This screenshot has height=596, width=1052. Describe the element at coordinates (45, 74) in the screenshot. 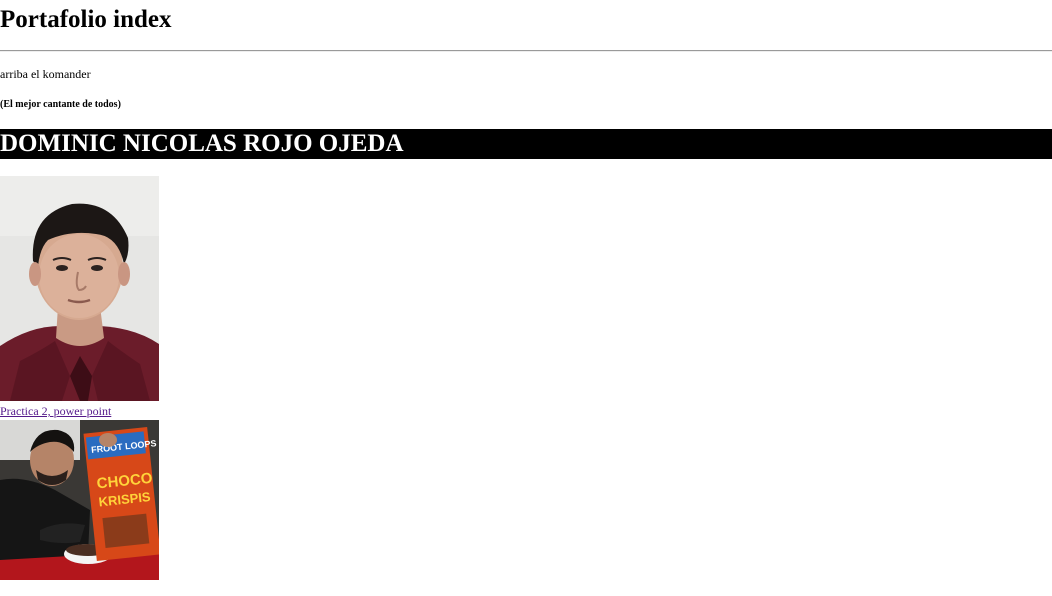

I see `intro-text: arriba el komander` at that location.